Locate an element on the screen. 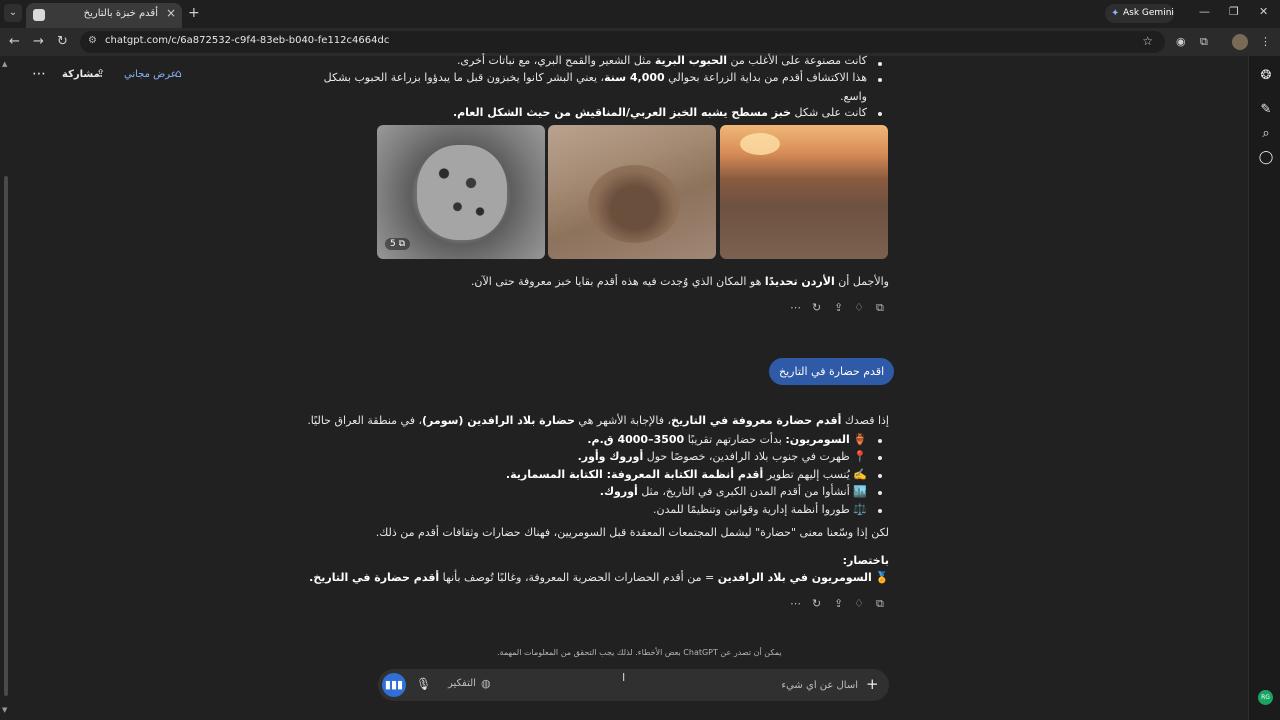  gift-icon: ⌂ is located at coordinates (178, 73).